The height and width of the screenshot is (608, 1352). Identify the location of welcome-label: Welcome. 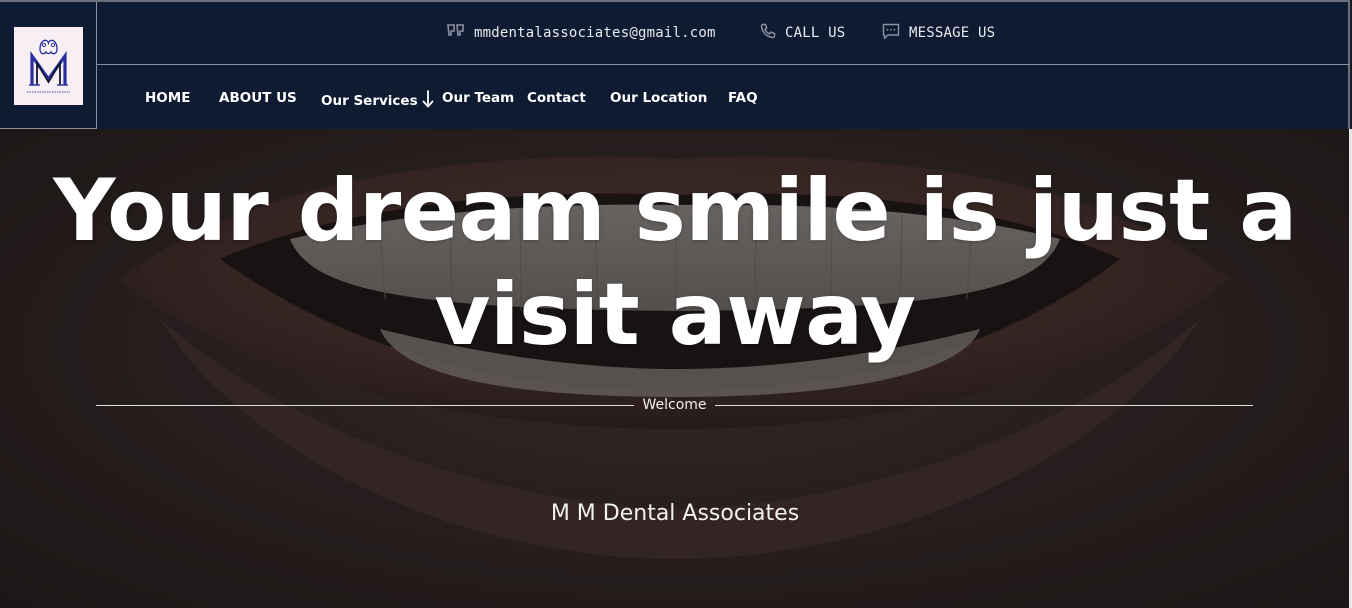
(674, 405).